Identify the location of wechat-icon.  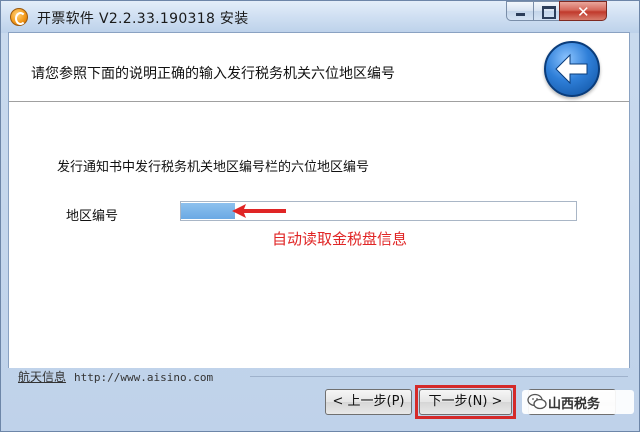
(537, 401).